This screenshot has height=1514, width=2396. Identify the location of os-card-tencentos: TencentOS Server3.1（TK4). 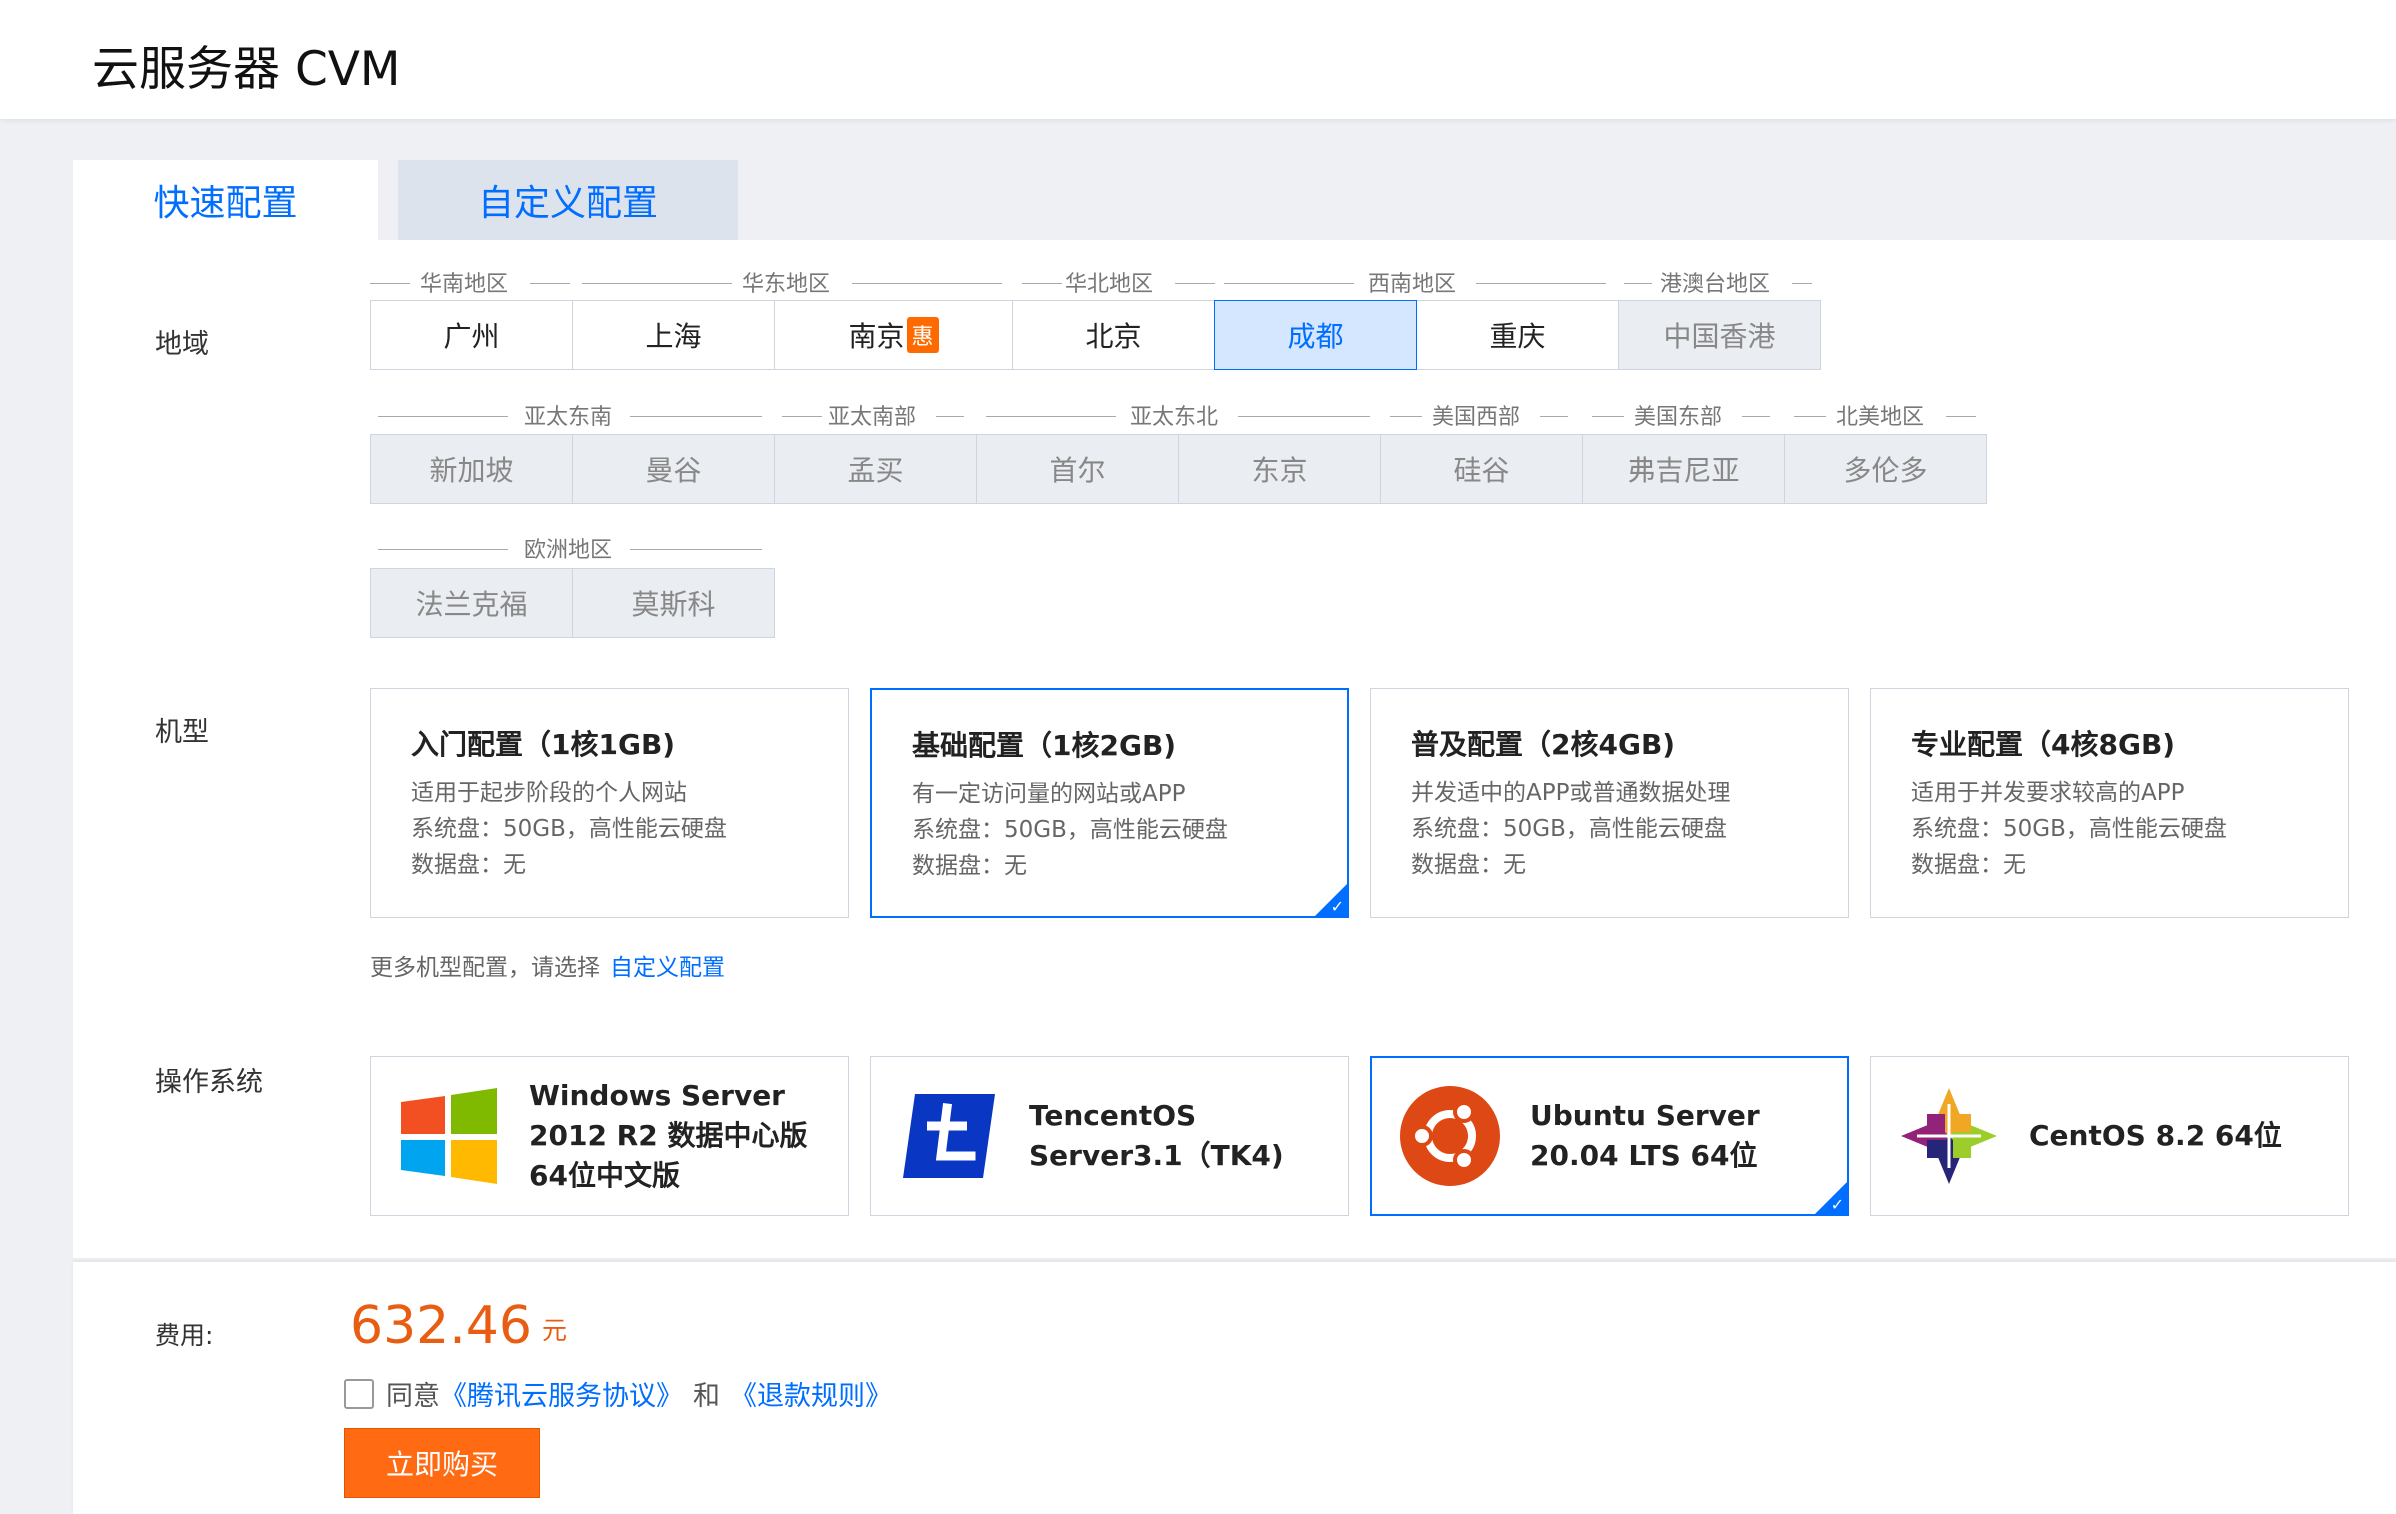
(1109, 1136).